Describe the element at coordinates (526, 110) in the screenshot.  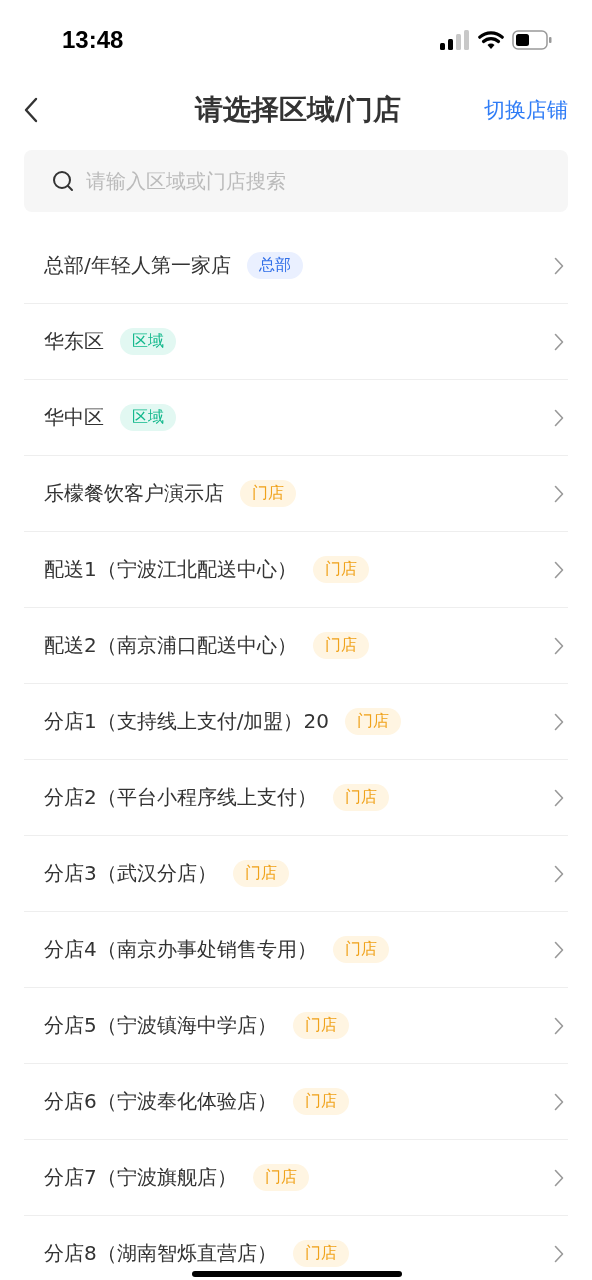
I see `switch-store-link: 切换店铺` at that location.